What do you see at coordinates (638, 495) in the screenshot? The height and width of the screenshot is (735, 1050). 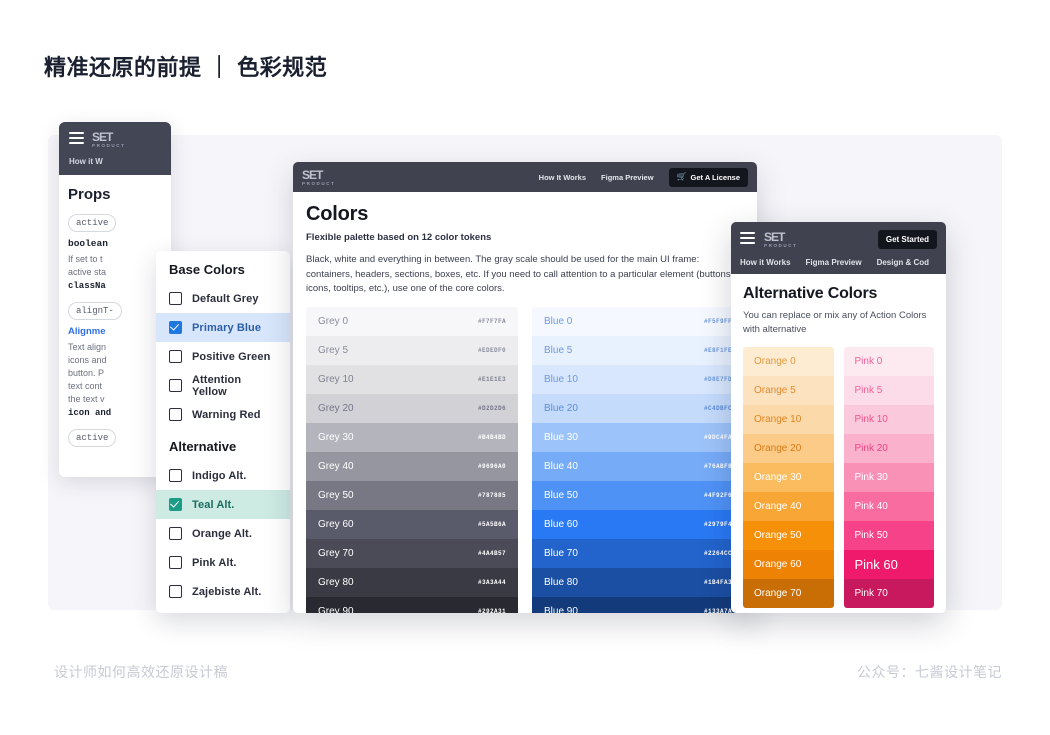 I see `swatch-row: Blue 50 #4F92F6` at bounding box center [638, 495].